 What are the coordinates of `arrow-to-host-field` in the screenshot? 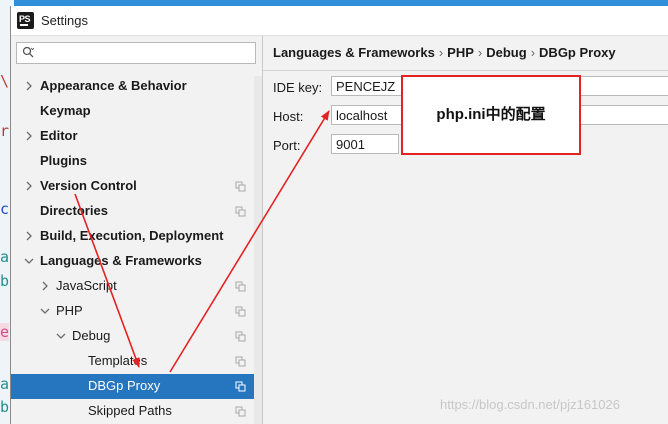 It's located at (249, 241).